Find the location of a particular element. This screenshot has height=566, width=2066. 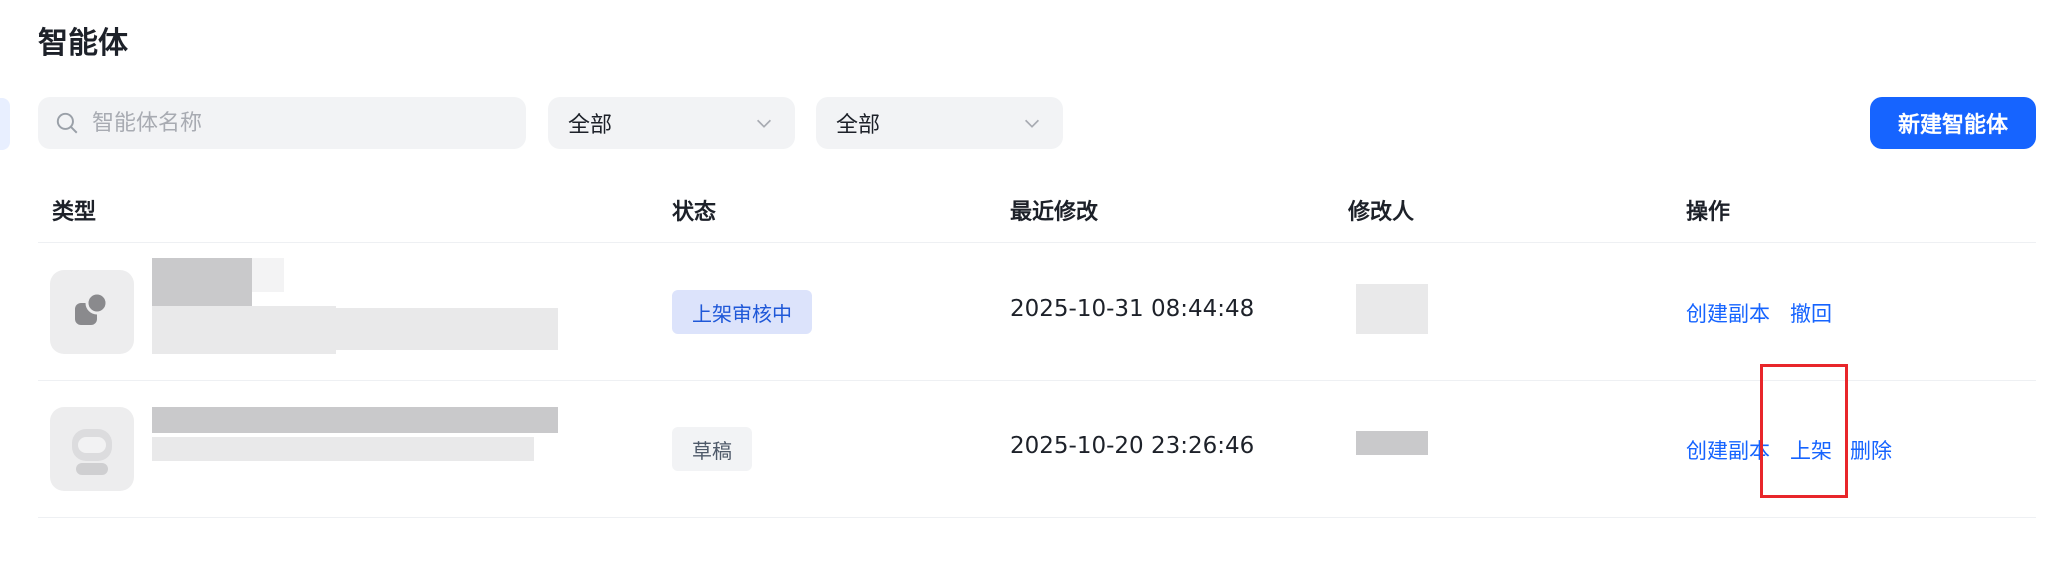

column-header-type: 类型 is located at coordinates (74, 212).